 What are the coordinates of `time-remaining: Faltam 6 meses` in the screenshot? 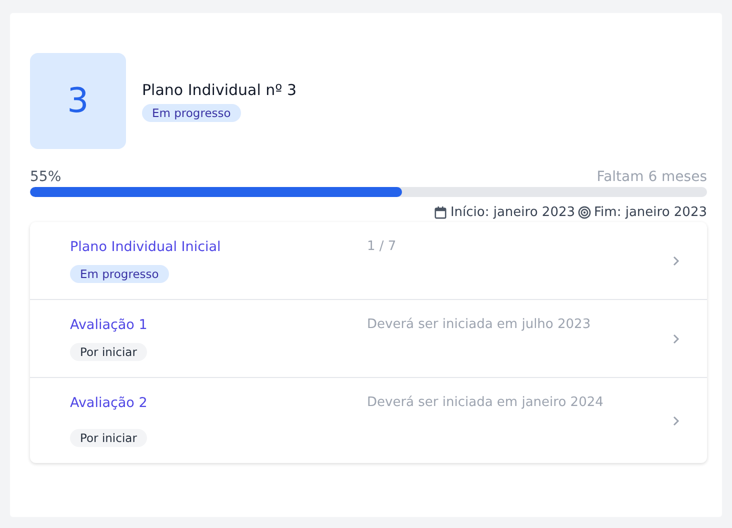 It's located at (651, 177).